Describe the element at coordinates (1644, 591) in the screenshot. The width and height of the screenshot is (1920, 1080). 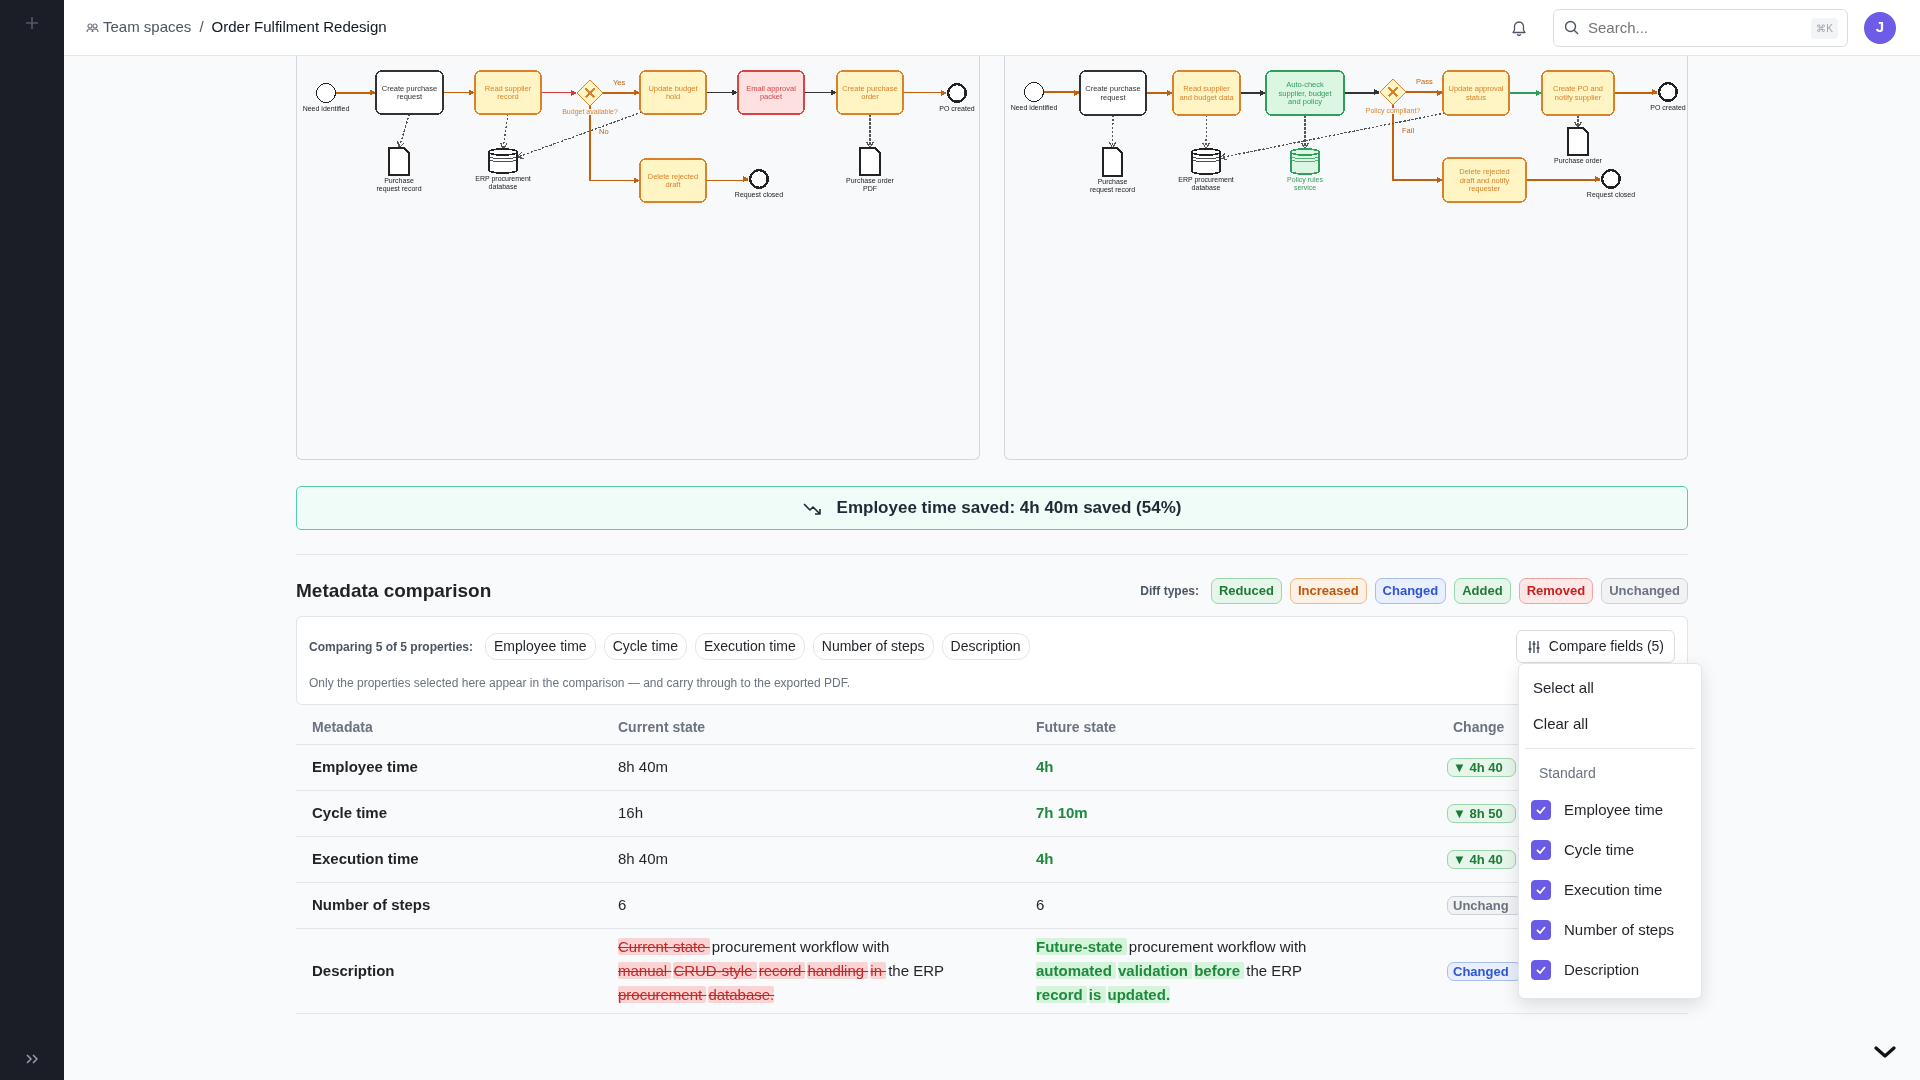
I see `diff-type-tag: Unchanged` at that location.